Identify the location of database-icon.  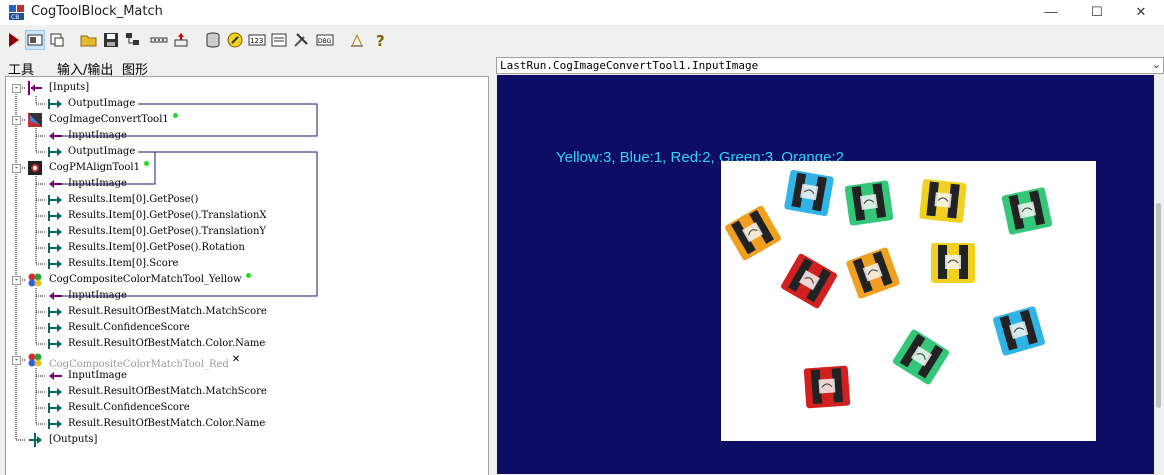
(213, 40).